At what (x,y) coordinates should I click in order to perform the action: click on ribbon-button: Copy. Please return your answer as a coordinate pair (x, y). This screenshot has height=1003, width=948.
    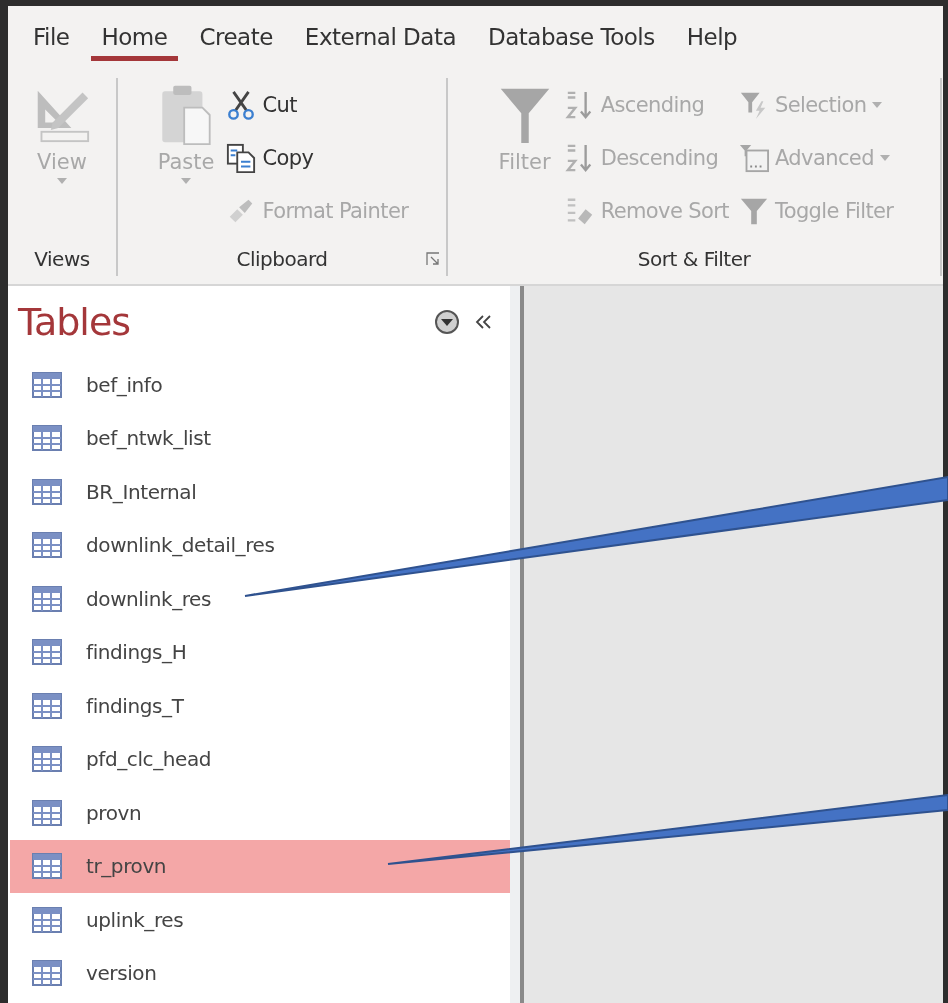
    Looking at the image, I should click on (317, 157).